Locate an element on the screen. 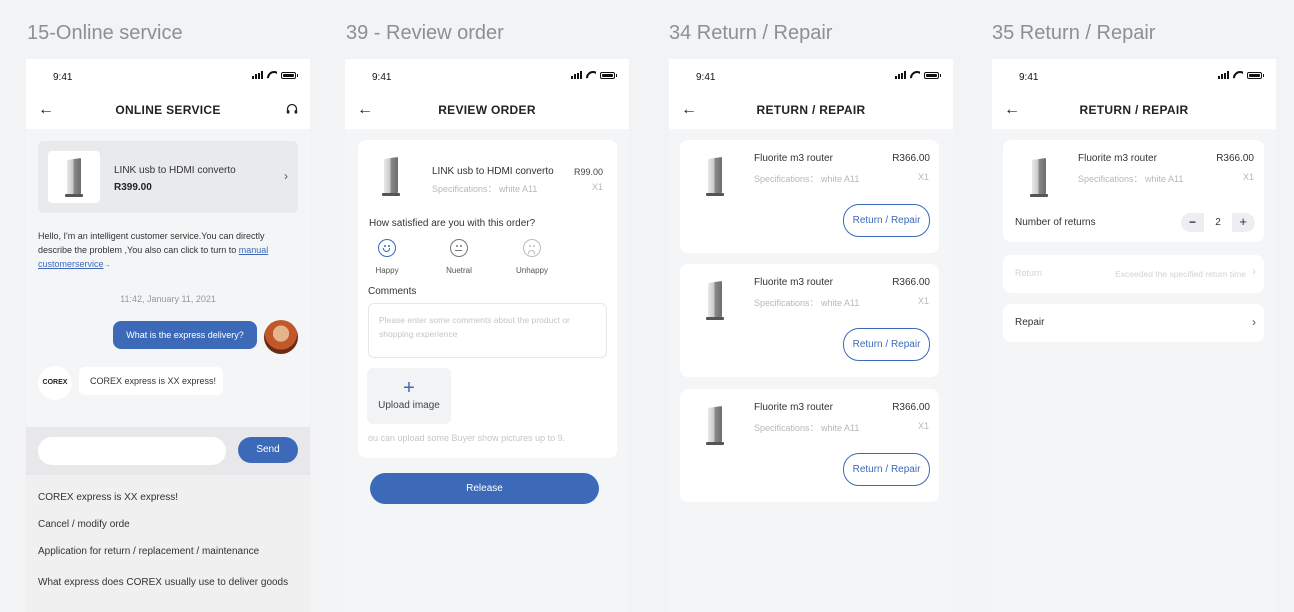  bot-message-text: COREX express is XX express! is located at coordinates (153, 381).